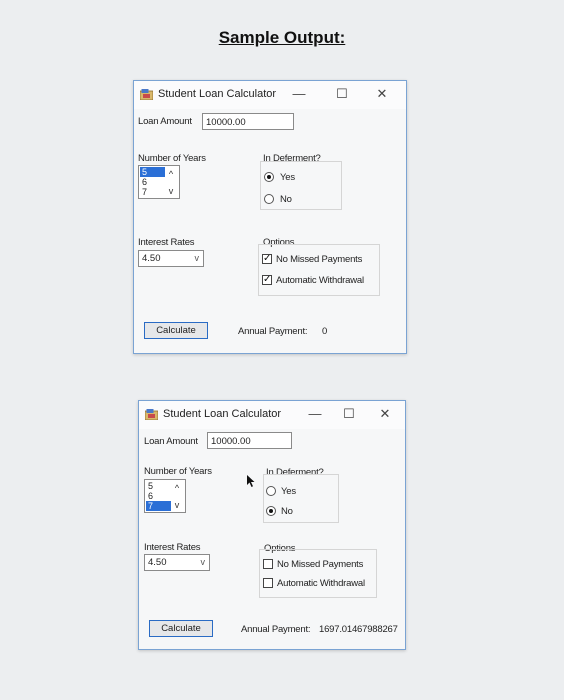 Image resolution: width=564 pixels, height=700 pixels. What do you see at coordinates (358, 629) in the screenshot?
I see `annual-payment-value: 1697.01467988267` at bounding box center [358, 629].